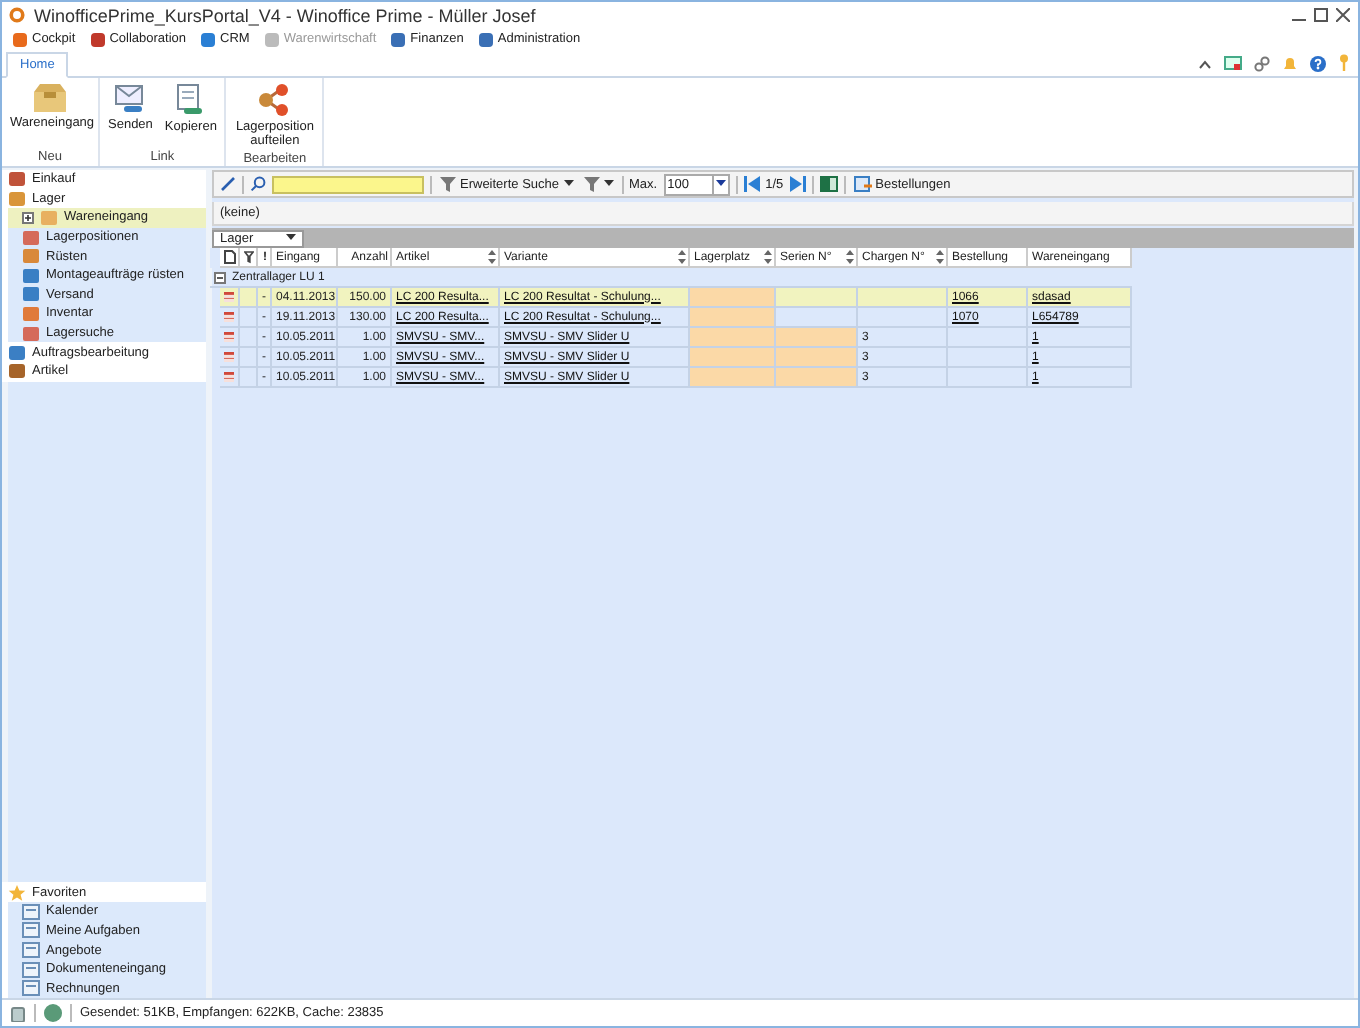 The height and width of the screenshot is (1028, 1360). Describe the element at coordinates (274, 100) in the screenshot. I see `split-icon` at that location.